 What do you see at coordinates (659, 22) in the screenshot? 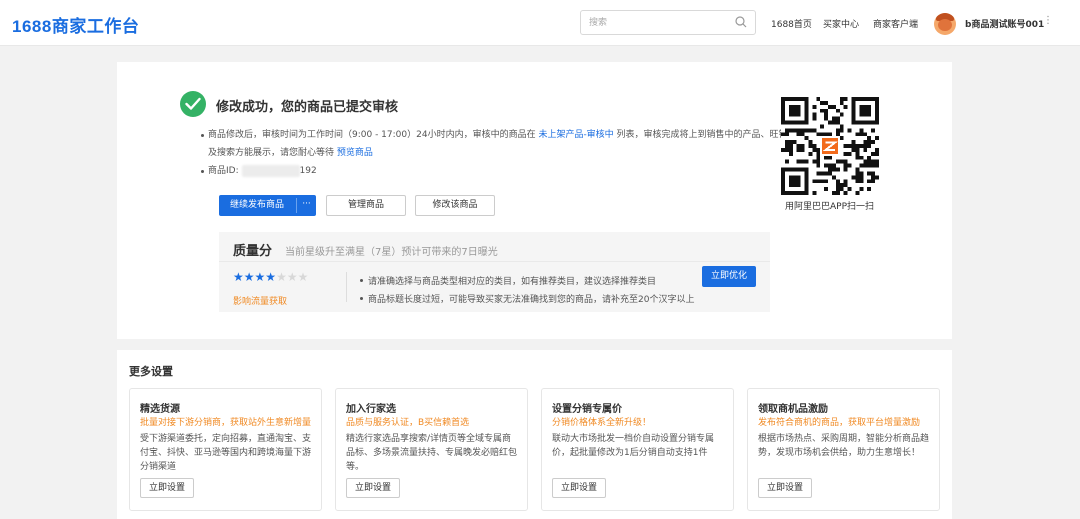
I see `search-input` at bounding box center [659, 22].